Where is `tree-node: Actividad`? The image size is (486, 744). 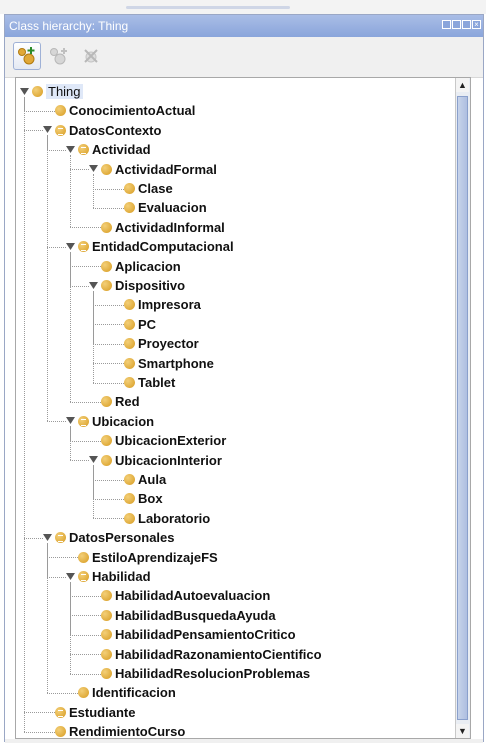 tree-node: Actividad is located at coordinates (108, 149).